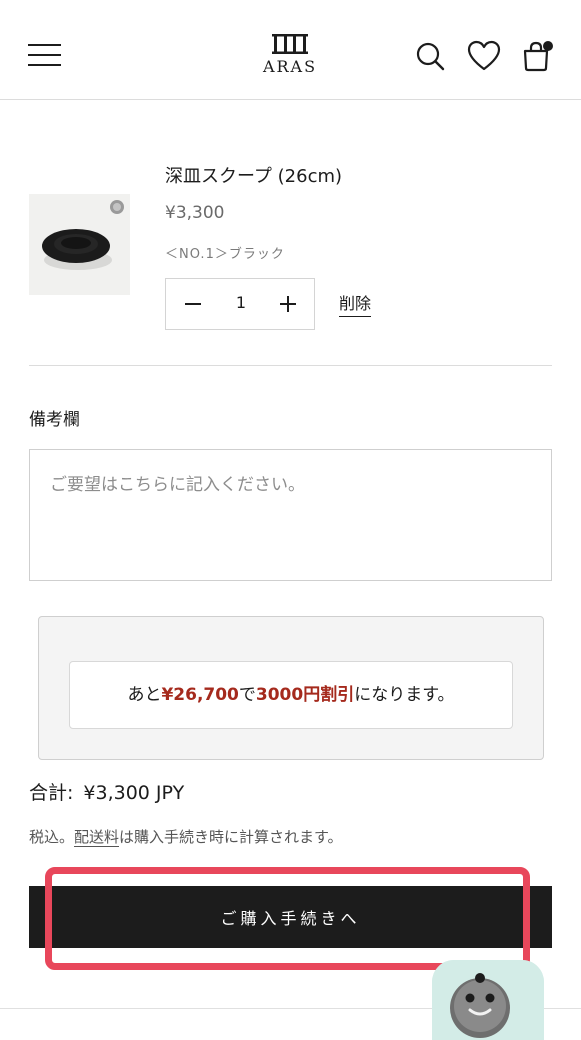 This screenshot has width=581, height=1040. Describe the element at coordinates (45, 55) in the screenshot. I see `menu-icon` at that location.